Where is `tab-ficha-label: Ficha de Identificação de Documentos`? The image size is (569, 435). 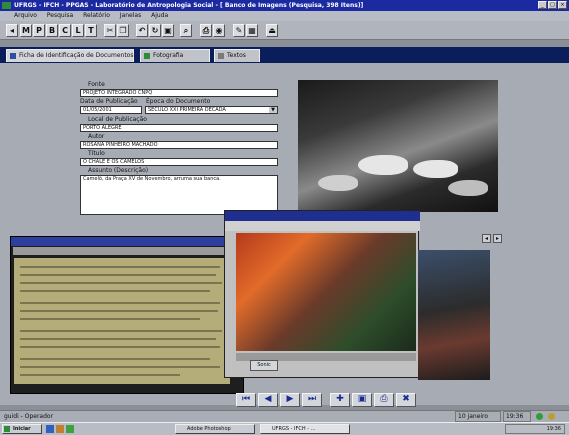
tab-ficha-label: Ficha de Identificação de Documentos is located at coordinates (76, 55).